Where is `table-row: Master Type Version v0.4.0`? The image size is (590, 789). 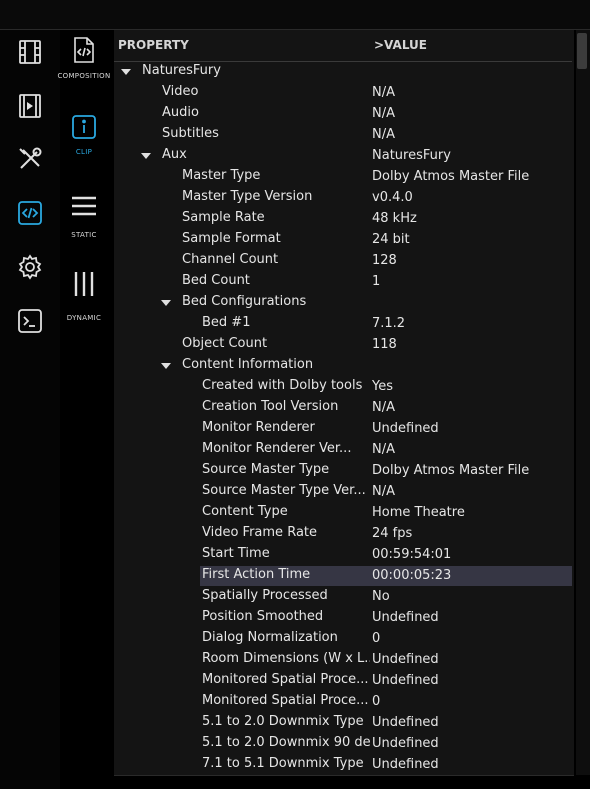
table-row: Master Type Version v0.4.0 is located at coordinates (343, 197).